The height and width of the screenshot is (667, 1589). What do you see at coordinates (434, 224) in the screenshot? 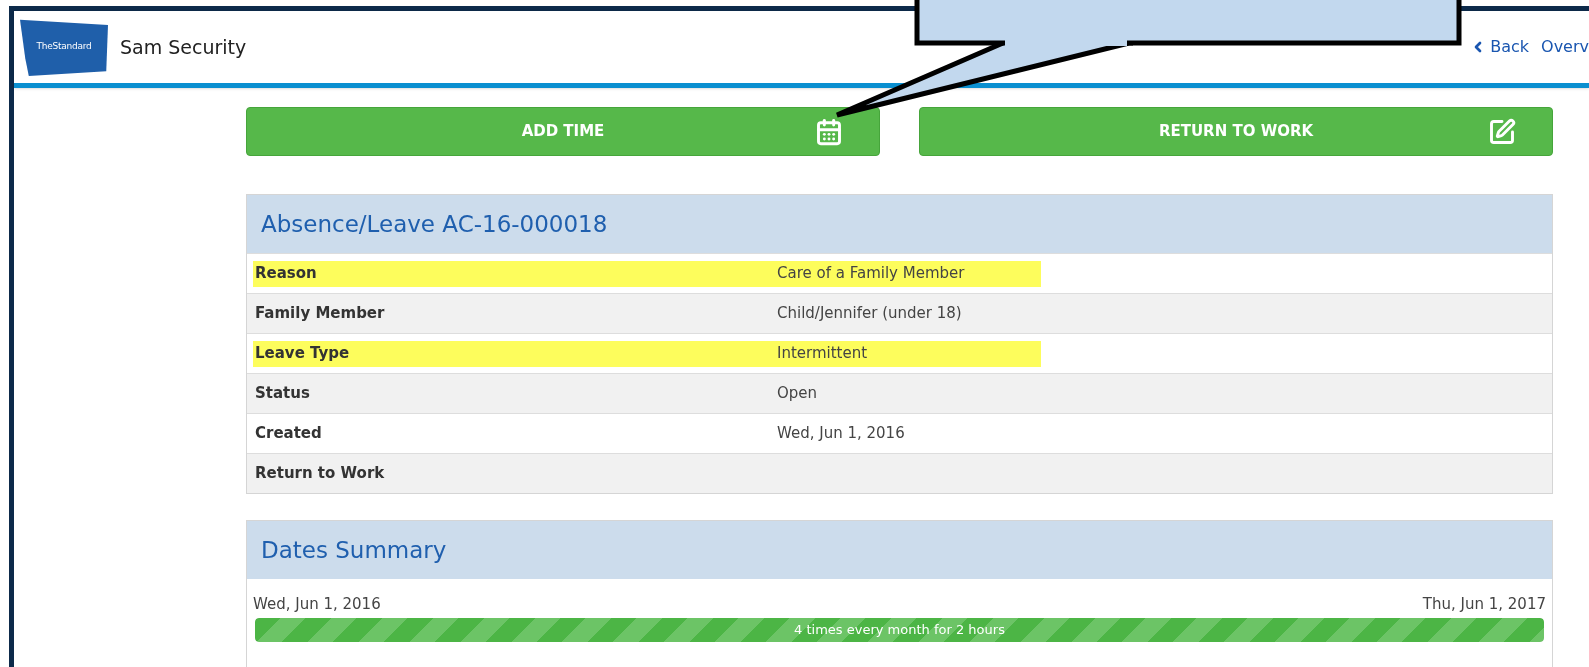
I see `card-title: Absence/Leave AC-16-000018` at bounding box center [434, 224].